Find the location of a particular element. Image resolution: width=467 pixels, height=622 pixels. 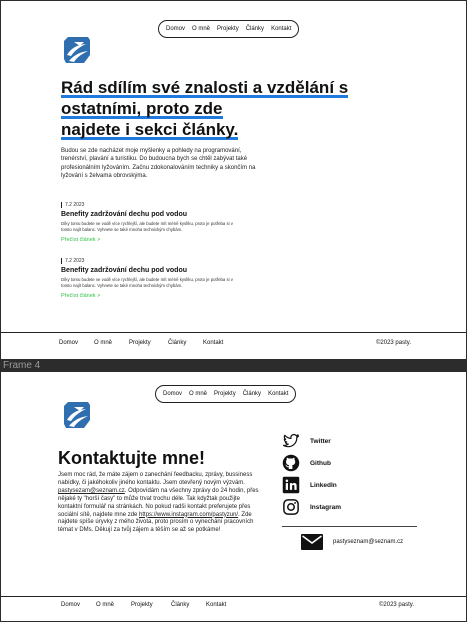

github-icon is located at coordinates (291, 463).